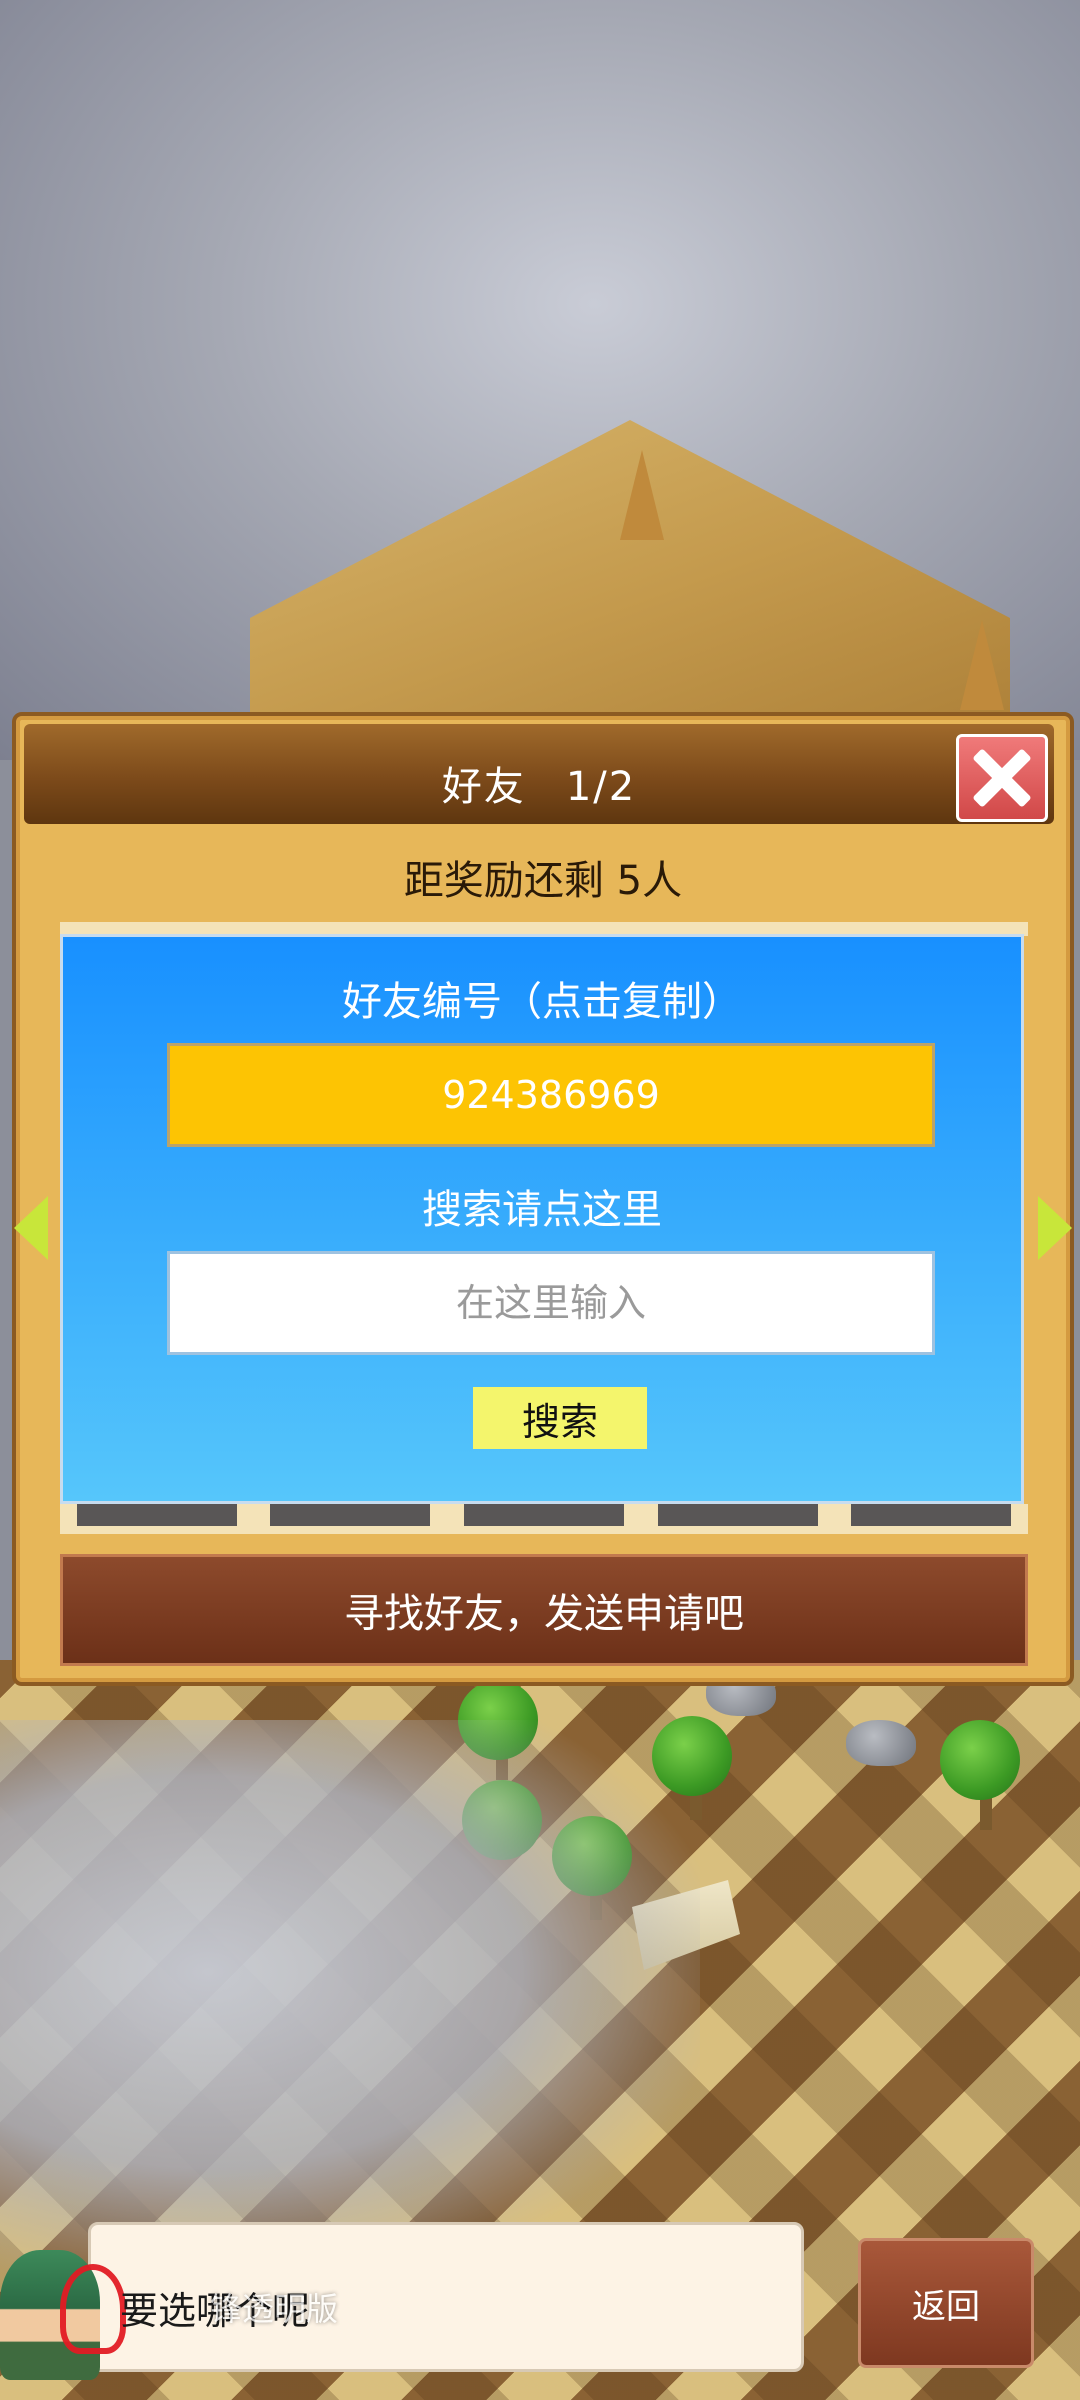 The height and width of the screenshot is (2400, 1080). Describe the element at coordinates (881, 1743) in the screenshot. I see `rock` at that location.